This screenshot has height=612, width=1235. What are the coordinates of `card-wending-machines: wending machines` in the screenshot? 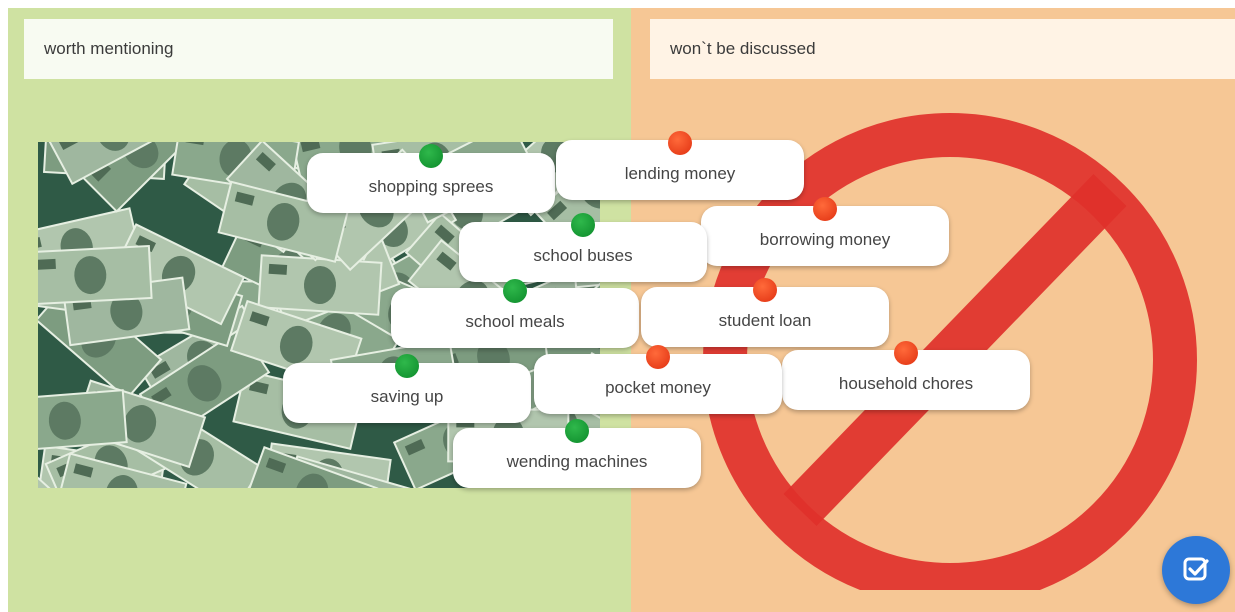 It's located at (577, 453).